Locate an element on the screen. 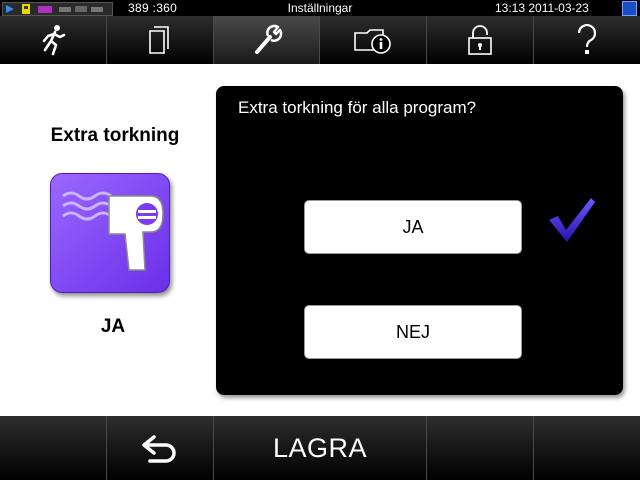  feature-title: Extra torkning is located at coordinates (115, 135).